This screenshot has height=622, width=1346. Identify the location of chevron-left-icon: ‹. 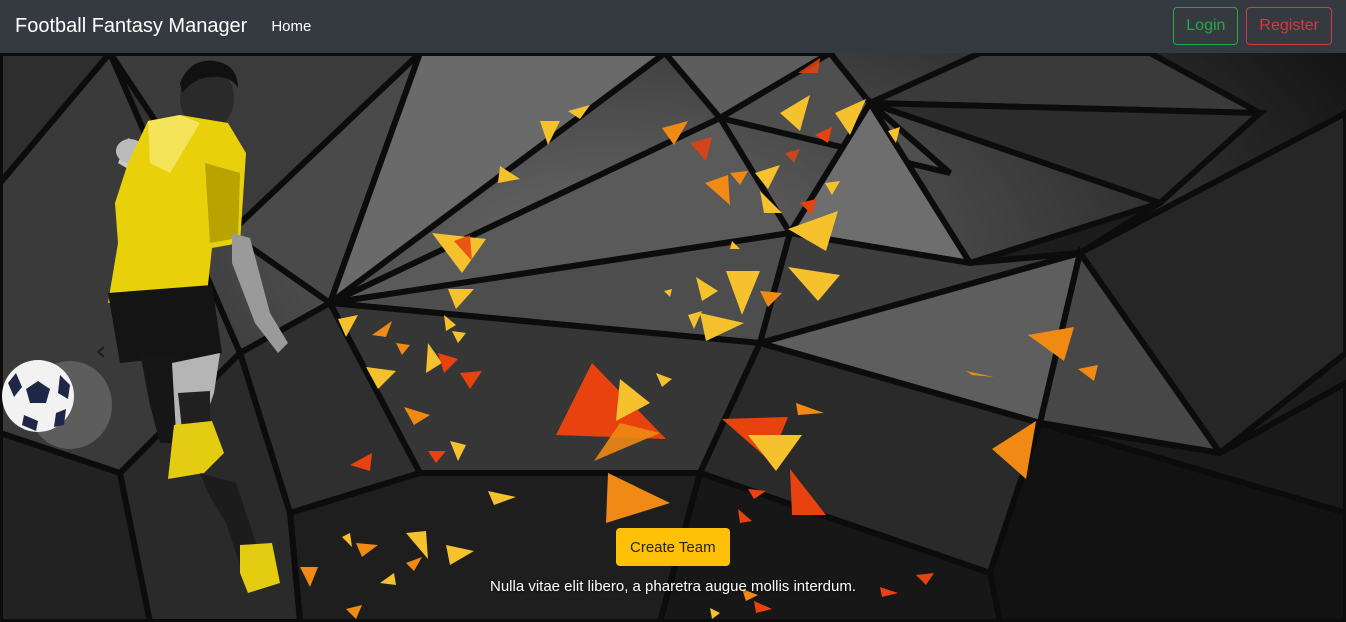
(101, 350).